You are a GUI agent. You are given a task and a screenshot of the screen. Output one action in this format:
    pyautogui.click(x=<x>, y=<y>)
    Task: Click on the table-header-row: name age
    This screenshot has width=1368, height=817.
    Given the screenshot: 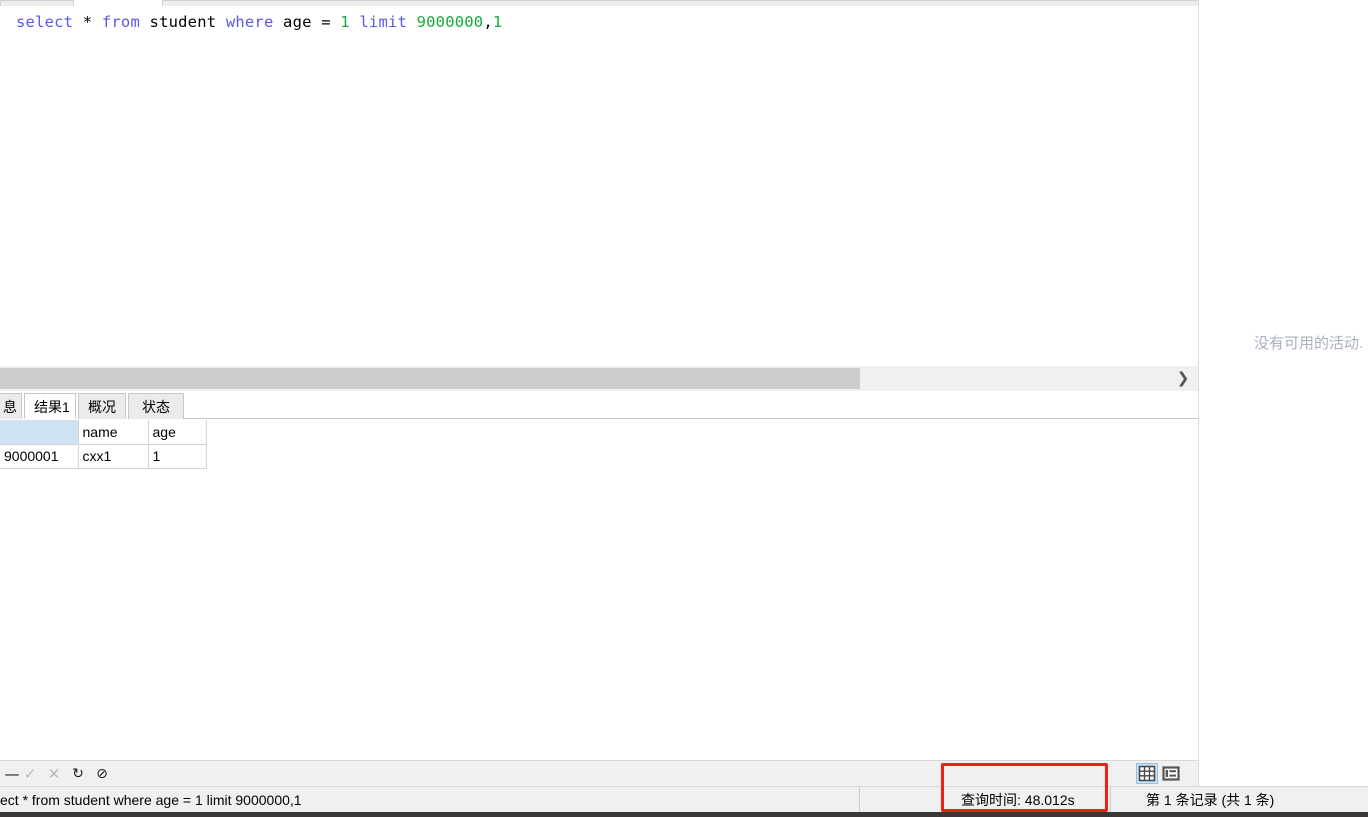 What is the action you would take?
    pyautogui.click(x=103, y=432)
    